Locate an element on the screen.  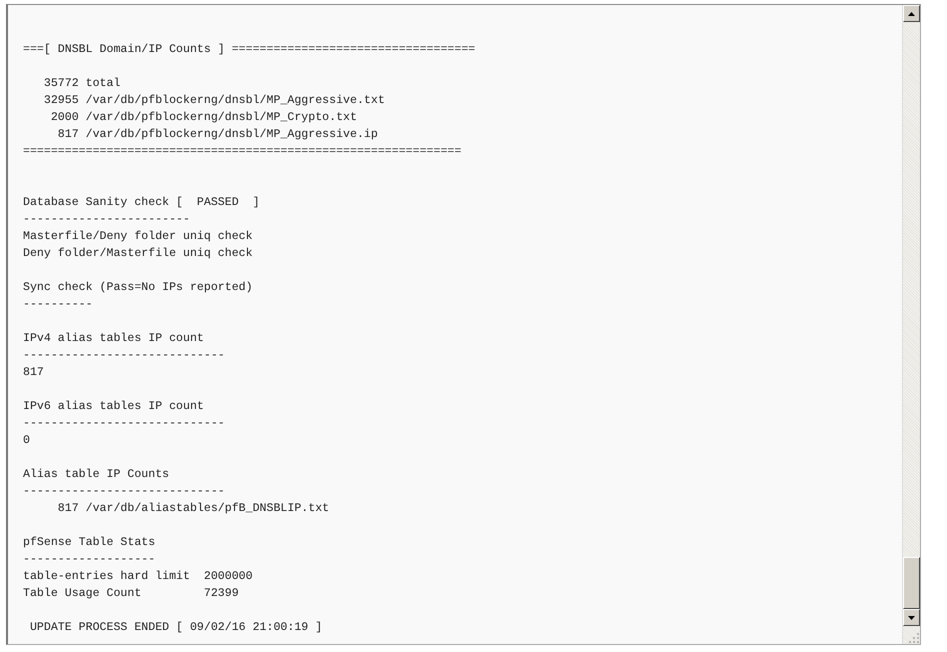
up-triangle-icon is located at coordinates (911, 14).